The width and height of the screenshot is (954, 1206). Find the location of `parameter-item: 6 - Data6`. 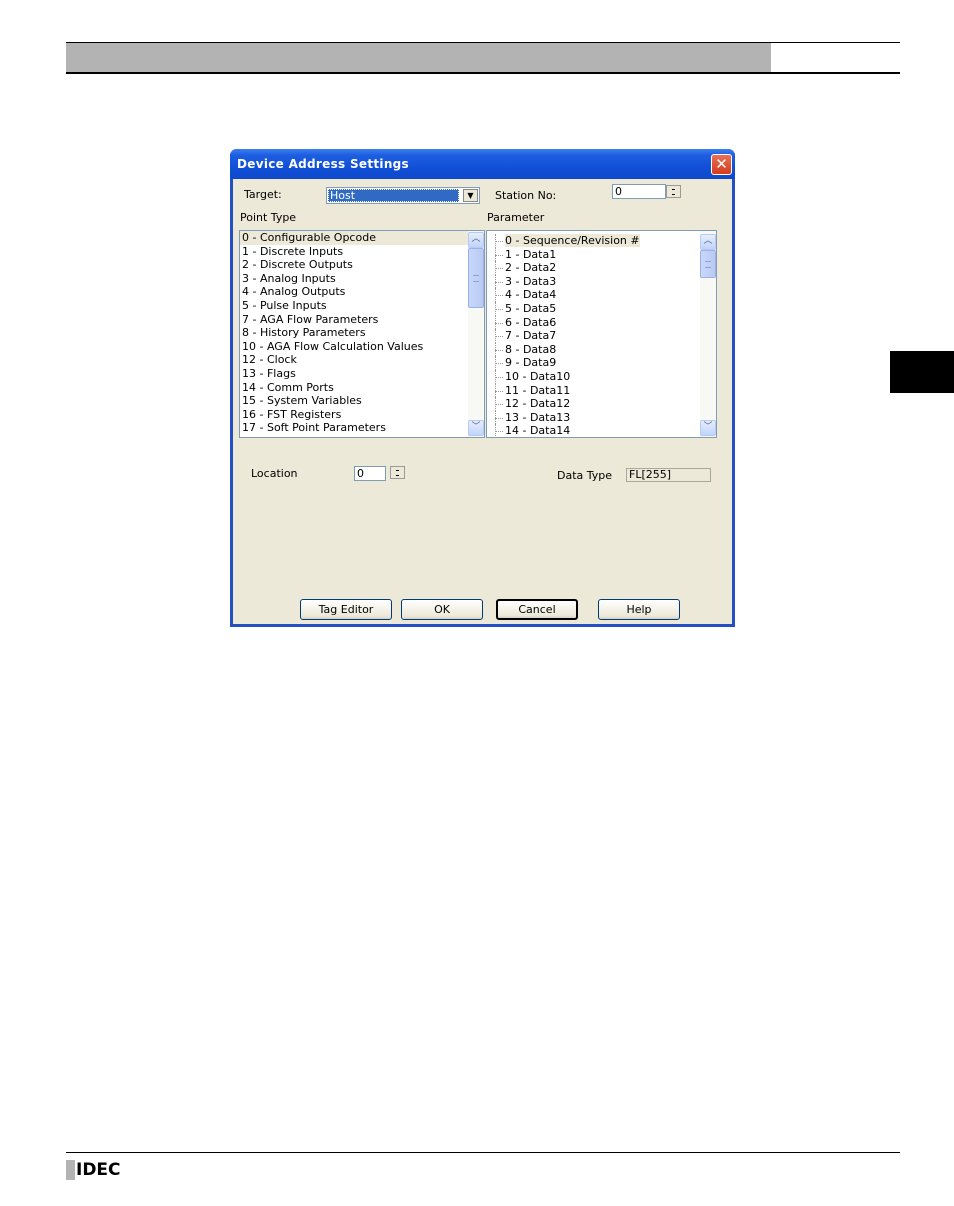

parameter-item: 6 - Data6 is located at coordinates (601, 322).